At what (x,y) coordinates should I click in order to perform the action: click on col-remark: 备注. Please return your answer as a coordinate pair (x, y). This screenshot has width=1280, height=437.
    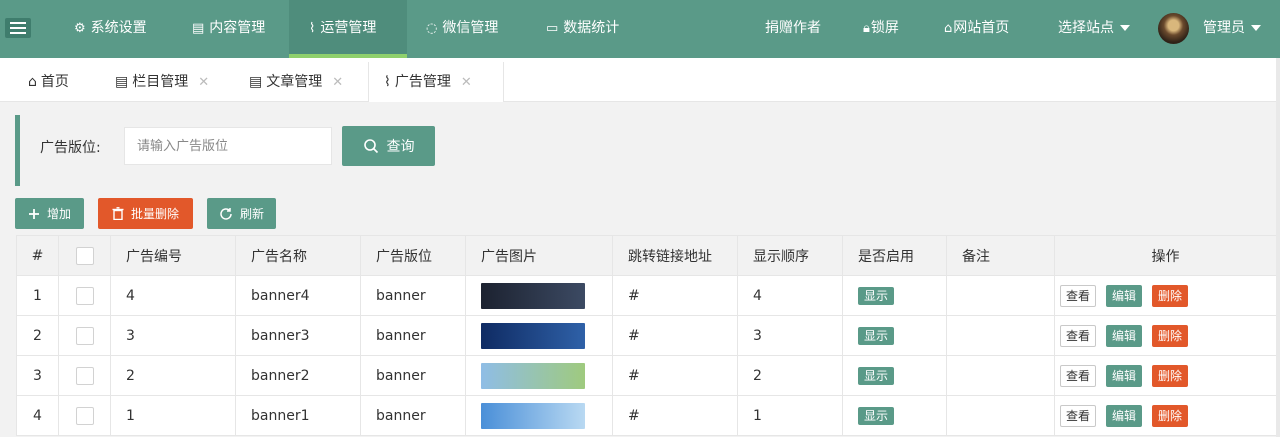
    Looking at the image, I should click on (1000, 255).